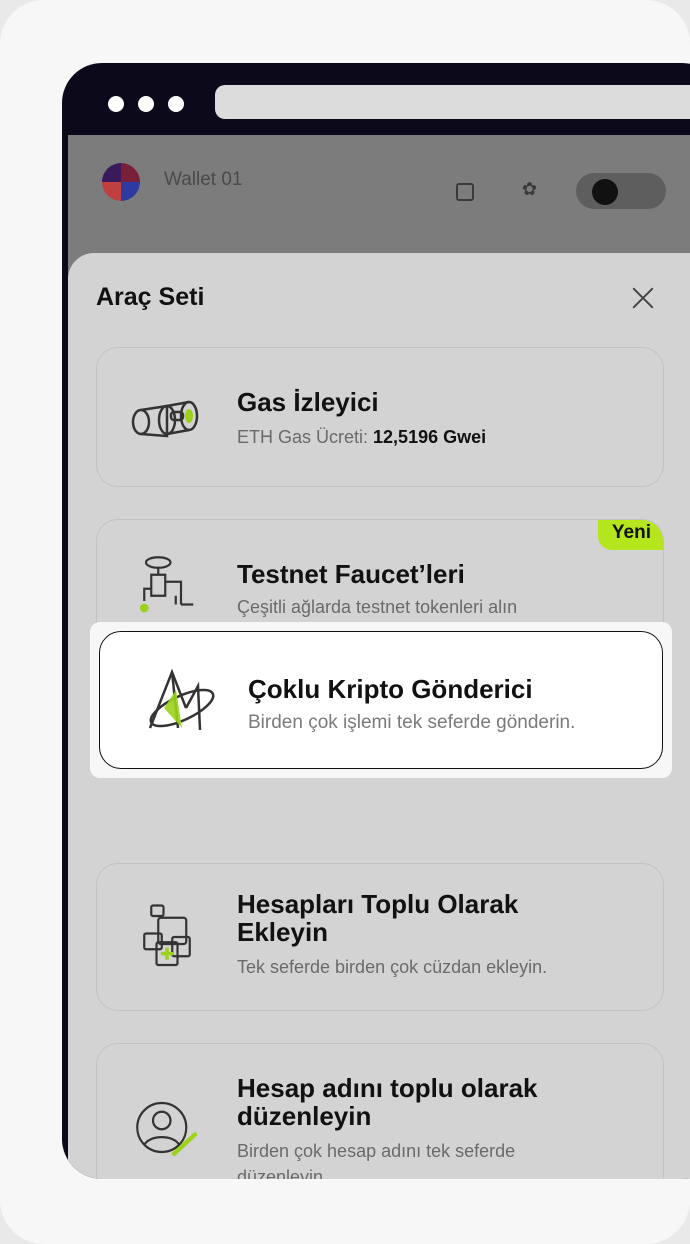  What do you see at coordinates (621, 191) in the screenshot?
I see `account-switch` at bounding box center [621, 191].